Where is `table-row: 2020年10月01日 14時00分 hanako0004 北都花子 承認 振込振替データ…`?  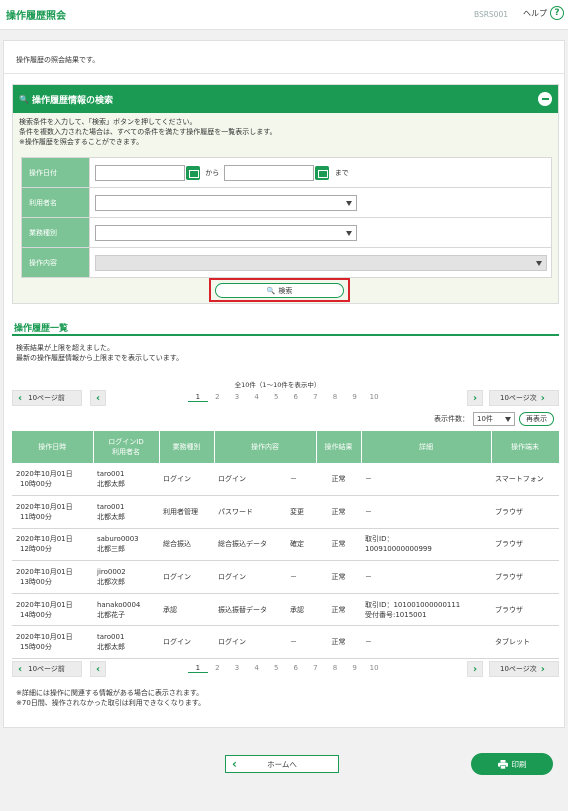
table-row: 2020年10月01日 14時00分 hanako0004 北都花子 承認 振込振替データ… is located at coordinates (285, 610).